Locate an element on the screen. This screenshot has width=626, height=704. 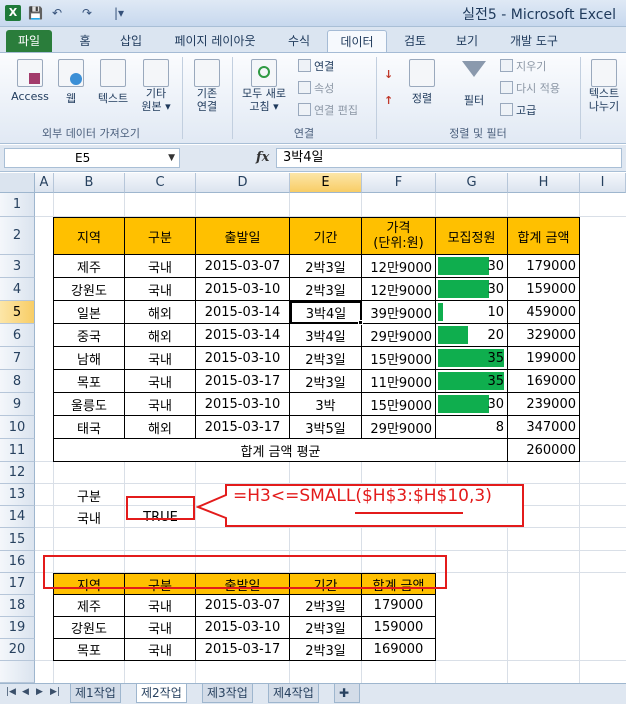
total-cell: 239000 is located at coordinates (544, 404).